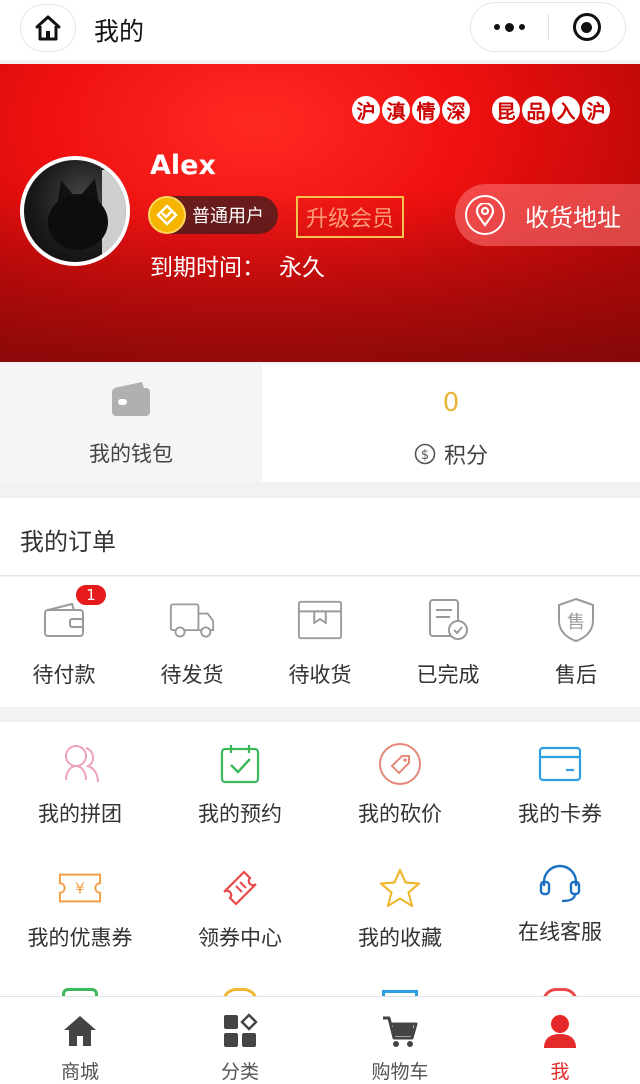  What do you see at coordinates (481, 110) in the screenshot?
I see `slogan: 沪 滇 情 深 昆 品 入 沪` at bounding box center [481, 110].